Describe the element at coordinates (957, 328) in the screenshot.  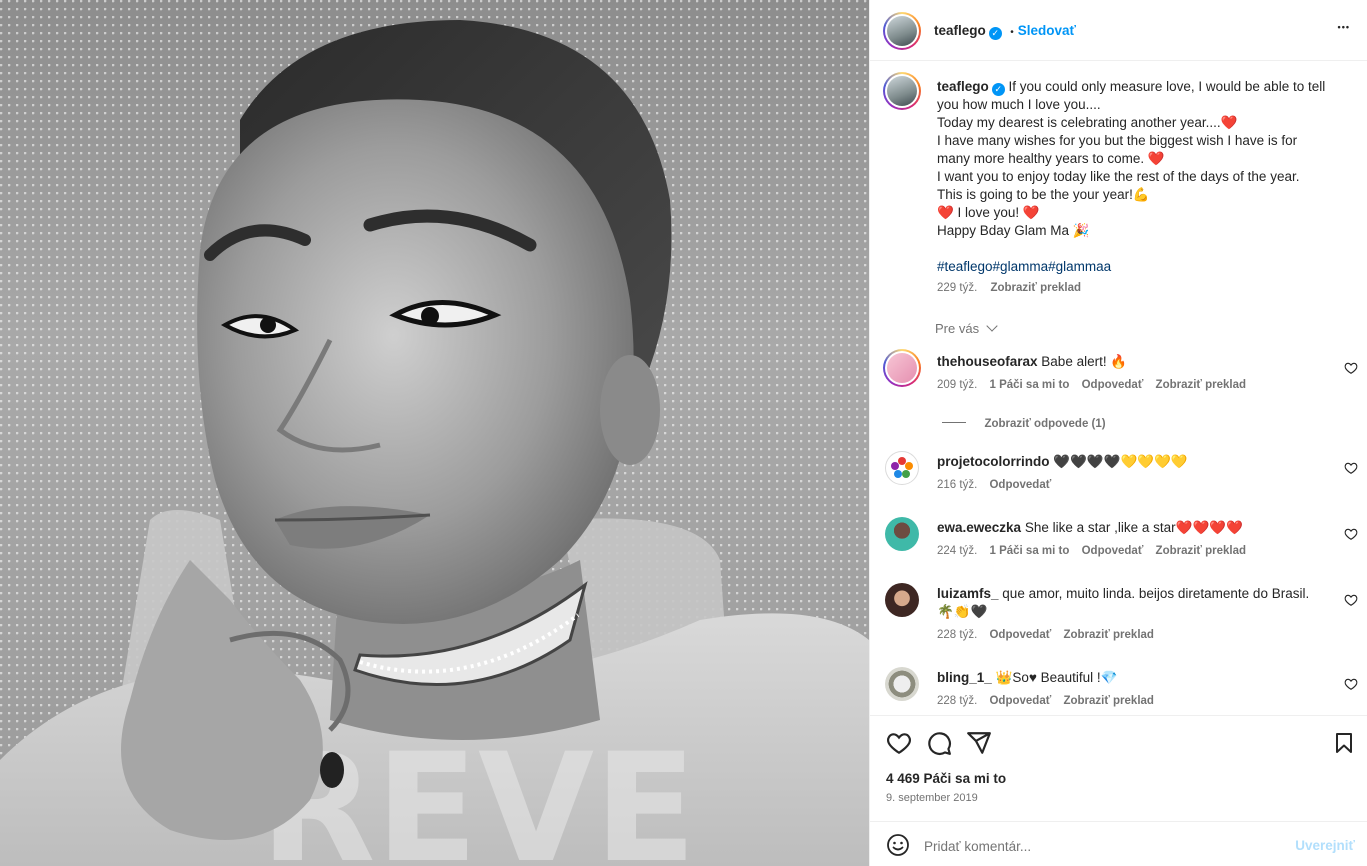
I see `sort-label: Pre vás` at that location.